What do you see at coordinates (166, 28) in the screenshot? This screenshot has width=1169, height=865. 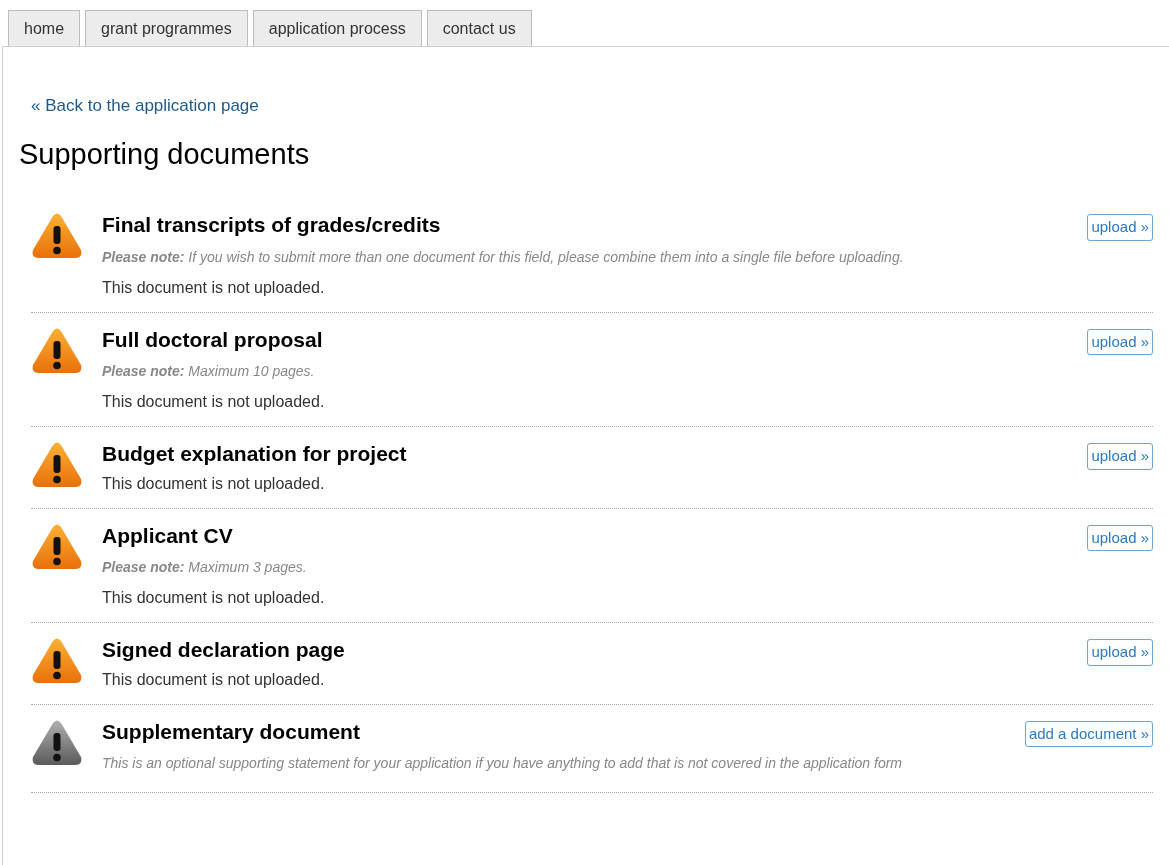 I see `nav-tab: grant programmes` at bounding box center [166, 28].